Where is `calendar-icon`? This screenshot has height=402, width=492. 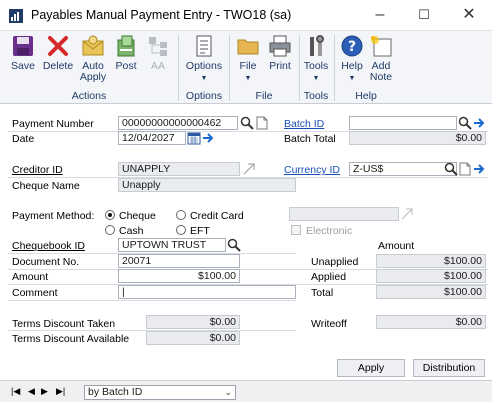
calendar-icon is located at coordinates (194, 138).